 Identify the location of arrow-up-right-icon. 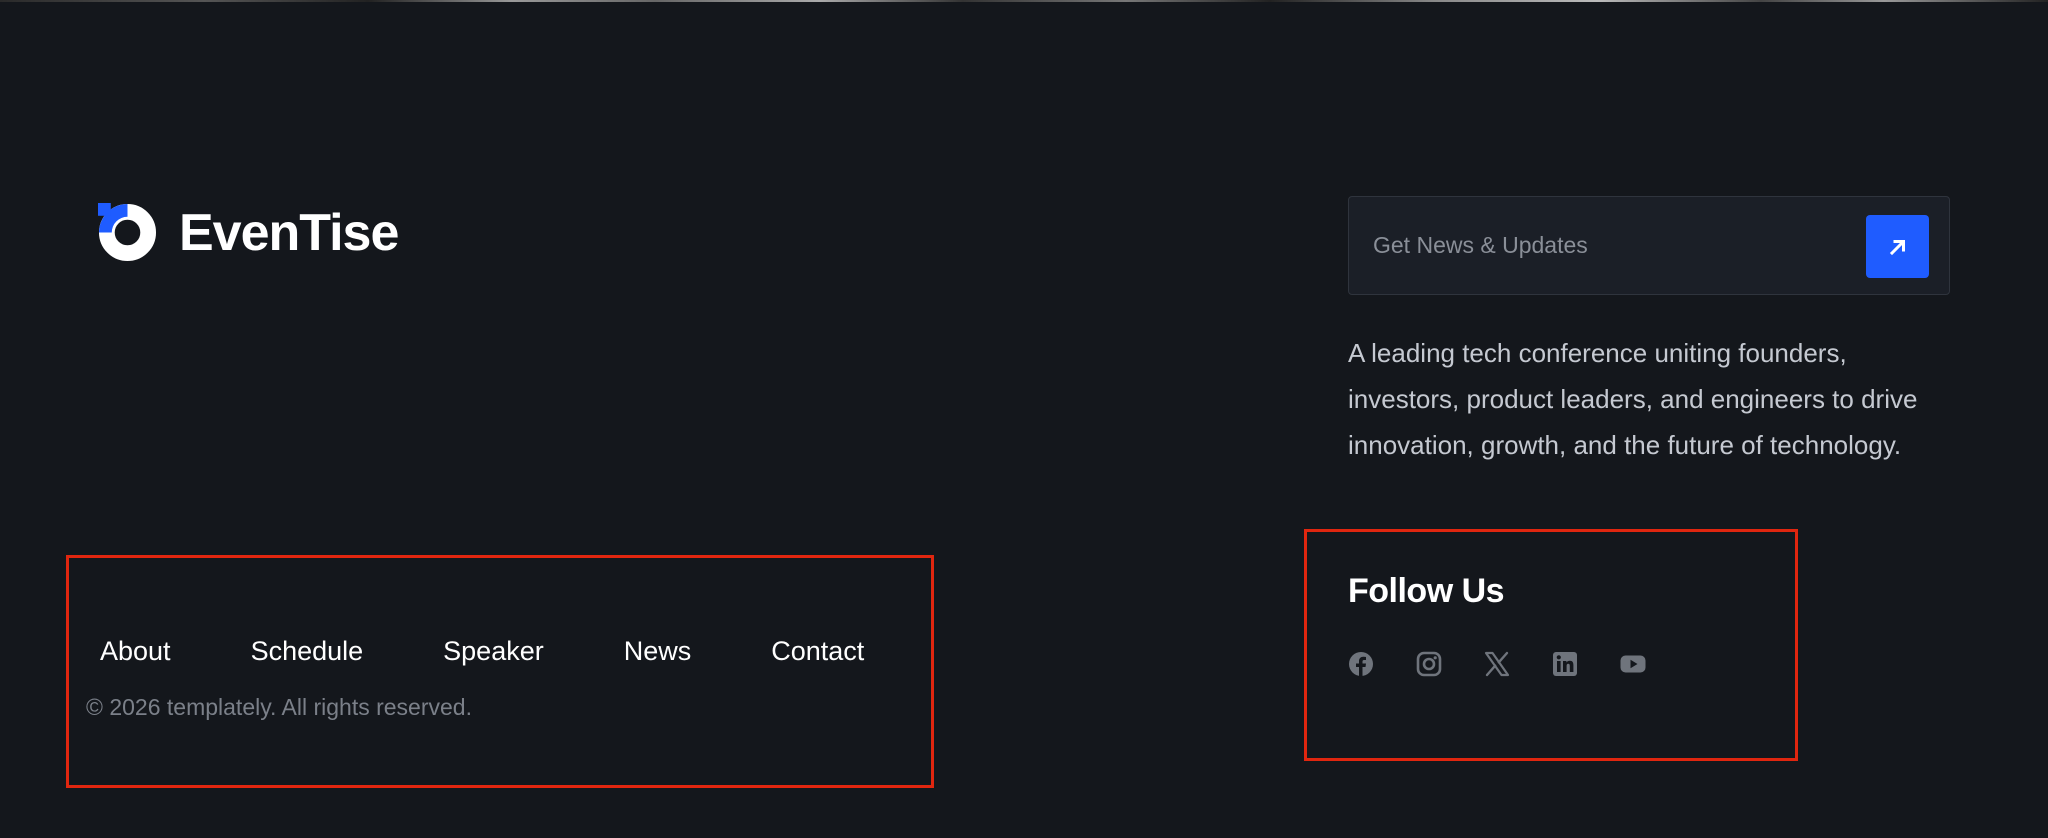
(1897, 247).